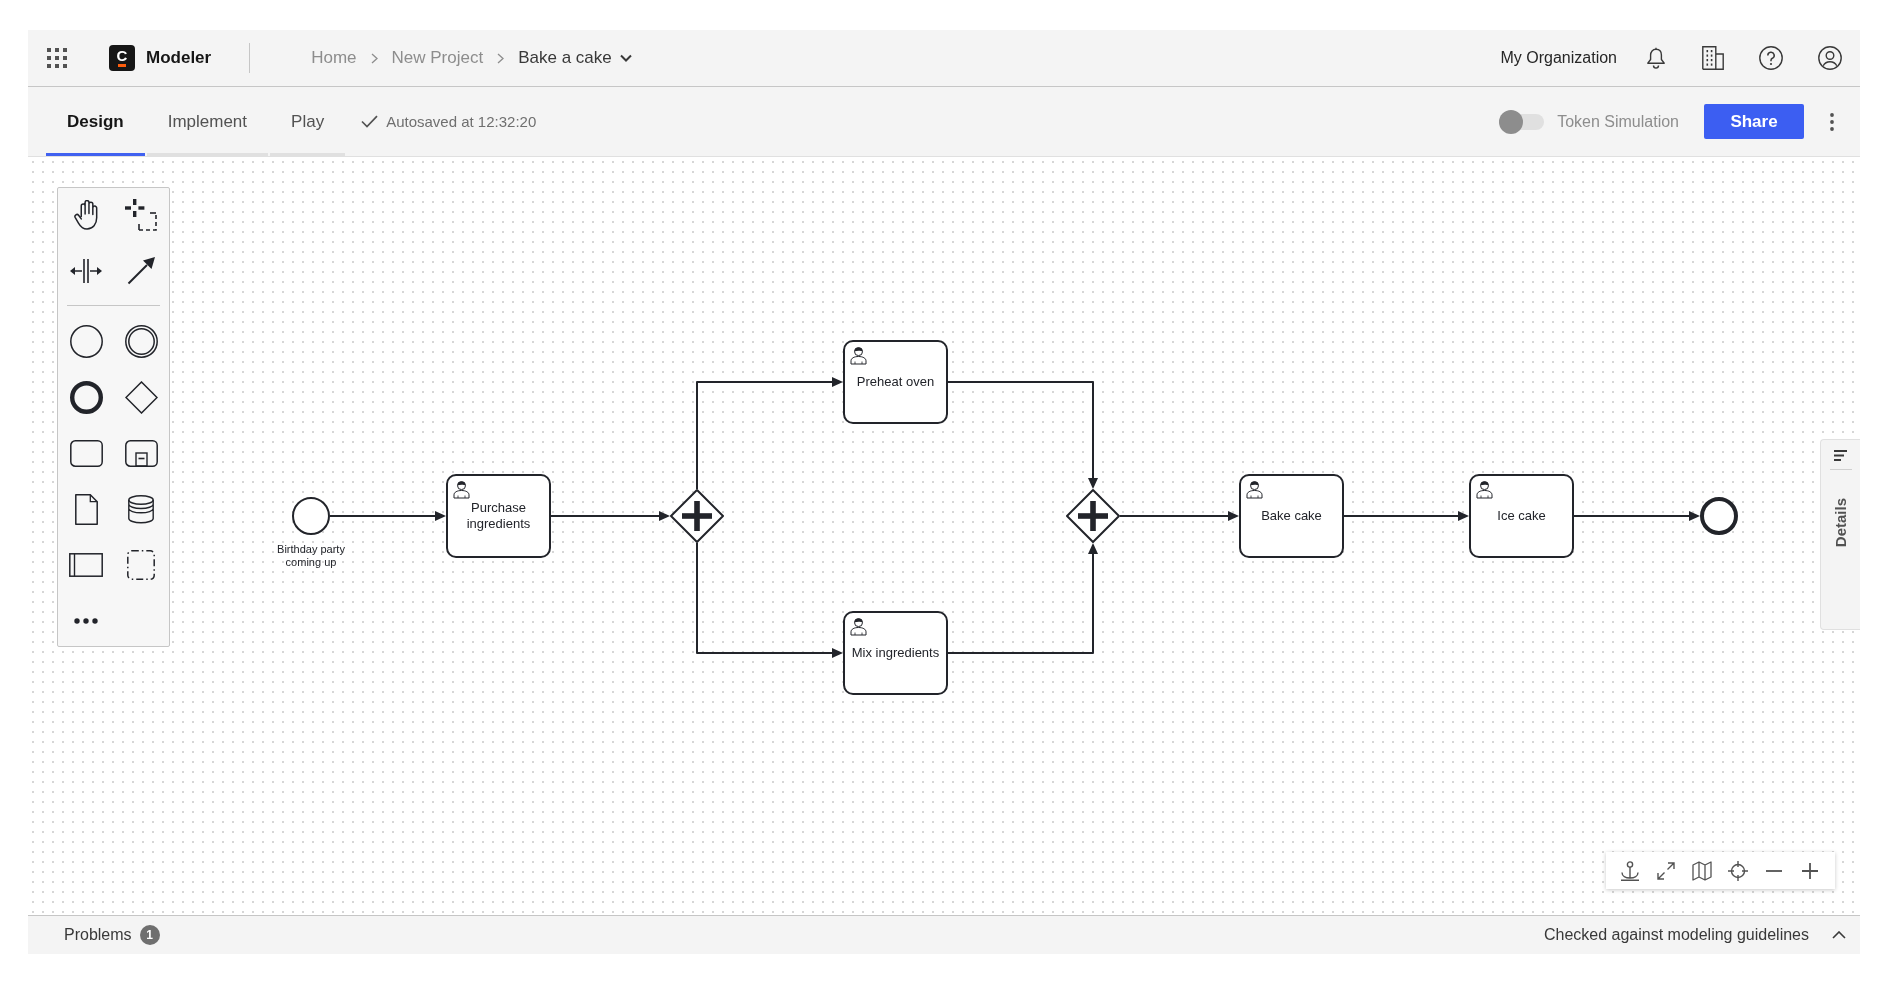 The height and width of the screenshot is (988, 1896). I want to click on rounded-rect-icon, so click(86, 453).